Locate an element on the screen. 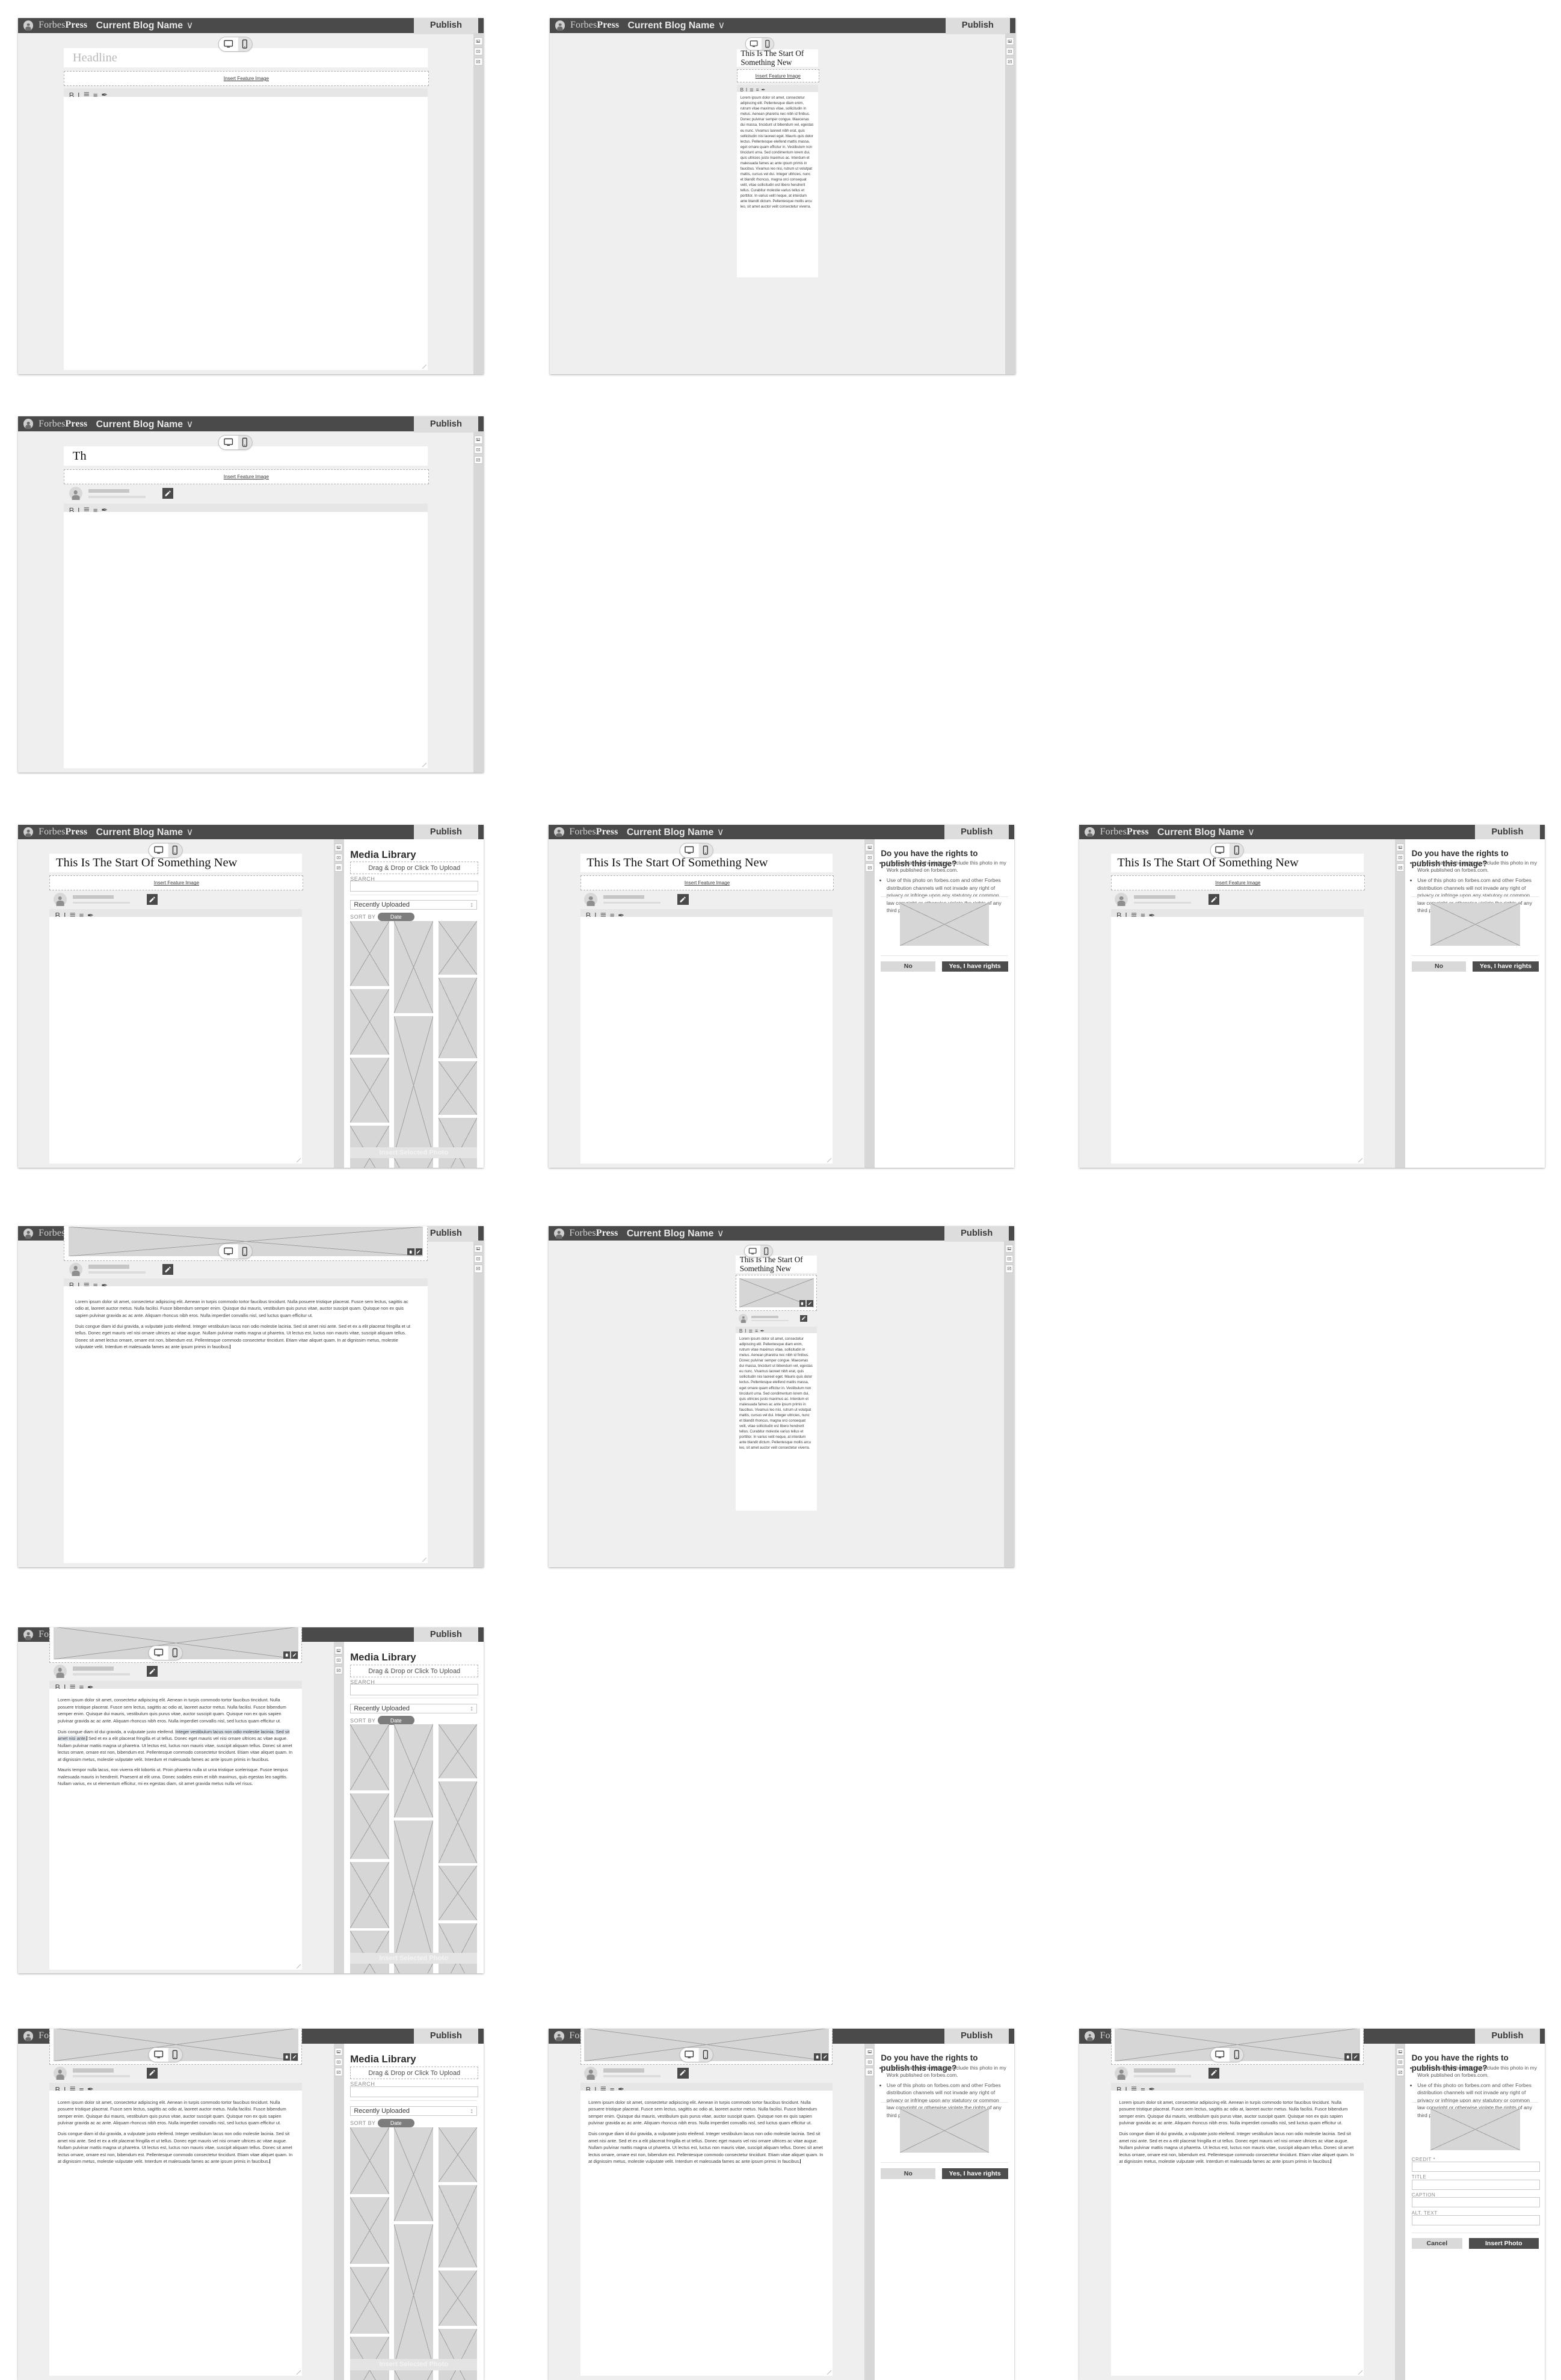 The width and height of the screenshot is (1561, 2380). format-button-1: I is located at coordinates (747, 90).